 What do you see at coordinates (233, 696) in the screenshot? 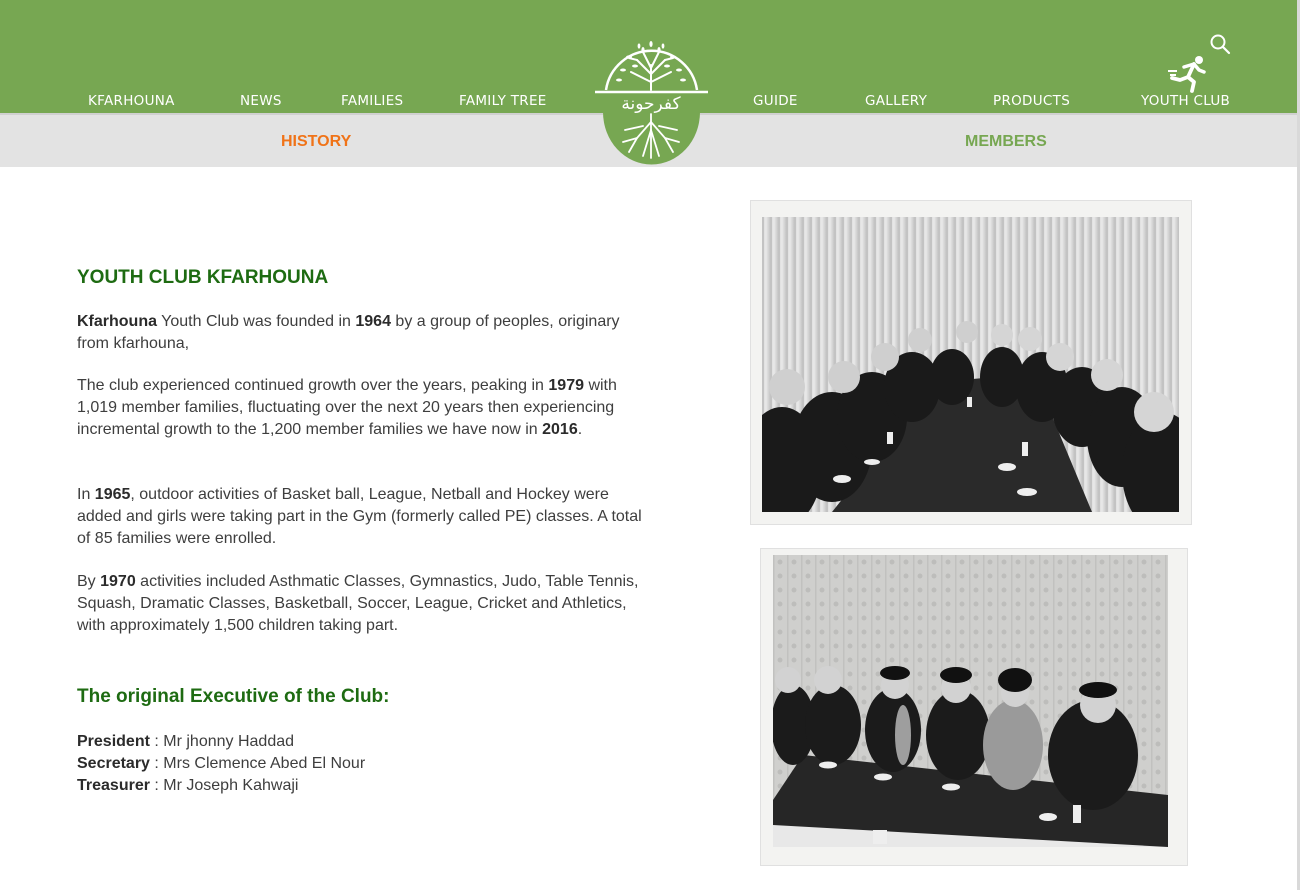
I see `executive-heading: The original Executive of the Club:` at bounding box center [233, 696].